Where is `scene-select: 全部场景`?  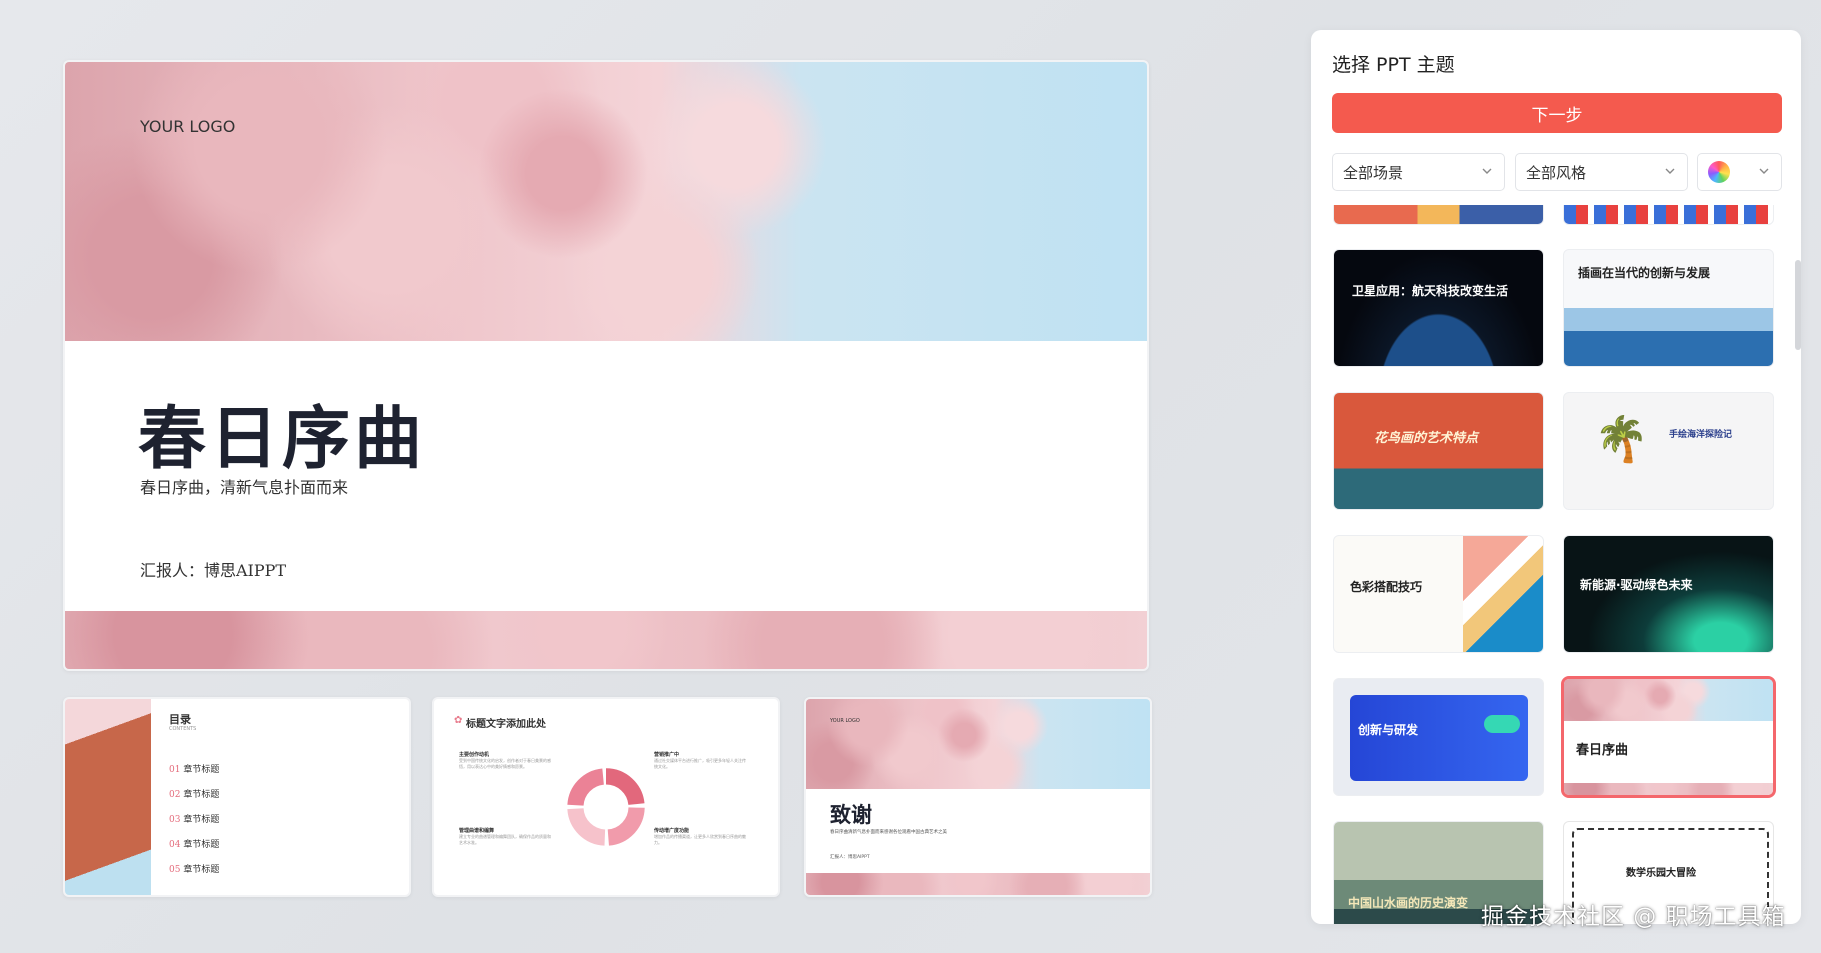
scene-select: 全部场景 is located at coordinates (1418, 172).